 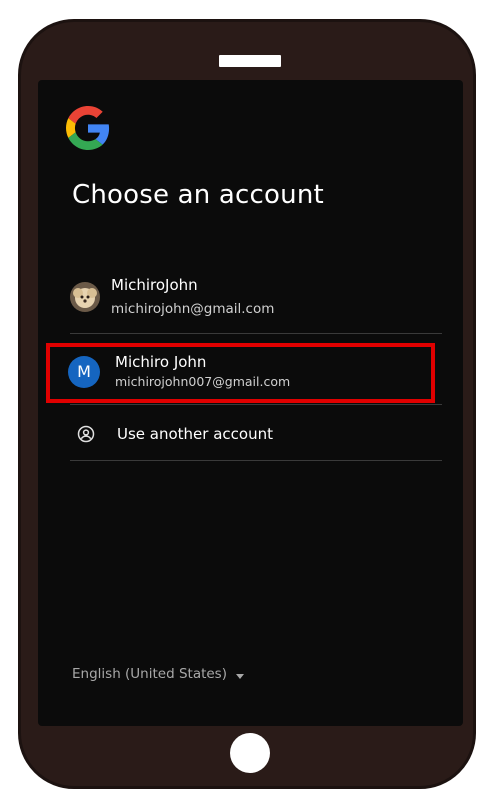 What do you see at coordinates (149, 674) in the screenshot?
I see `language-selector: English (United States)` at bounding box center [149, 674].